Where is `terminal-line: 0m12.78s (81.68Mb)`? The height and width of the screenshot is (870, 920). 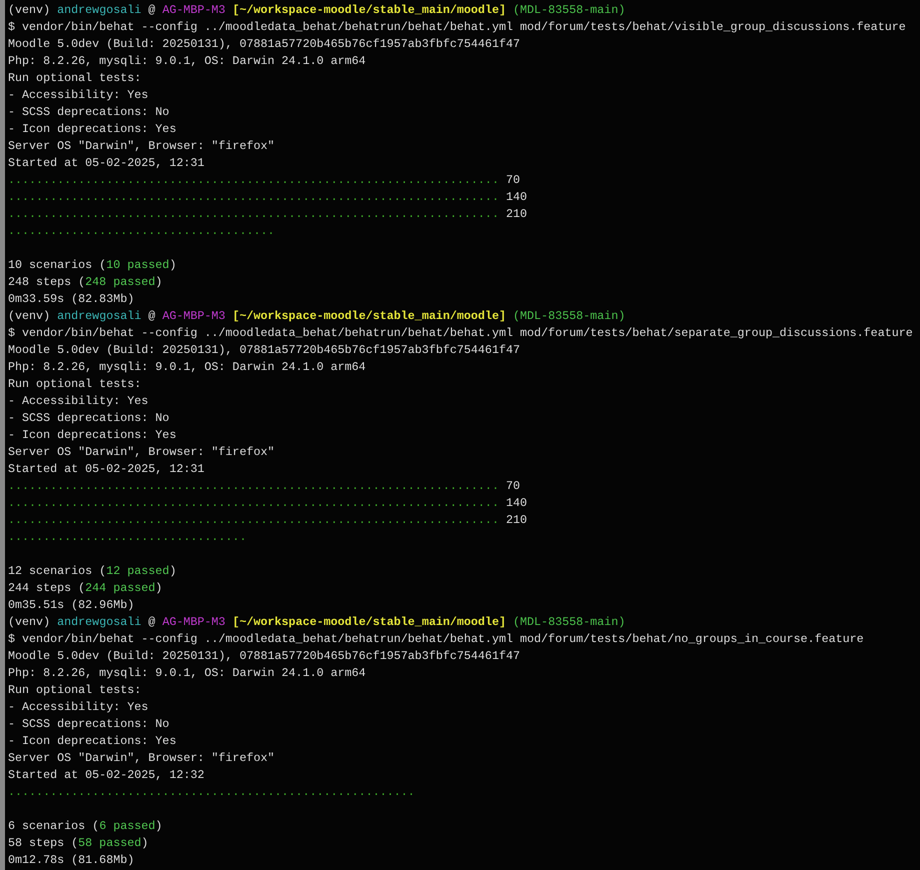 terminal-line: 0m12.78s (81.68Mb) is located at coordinates (71, 860).